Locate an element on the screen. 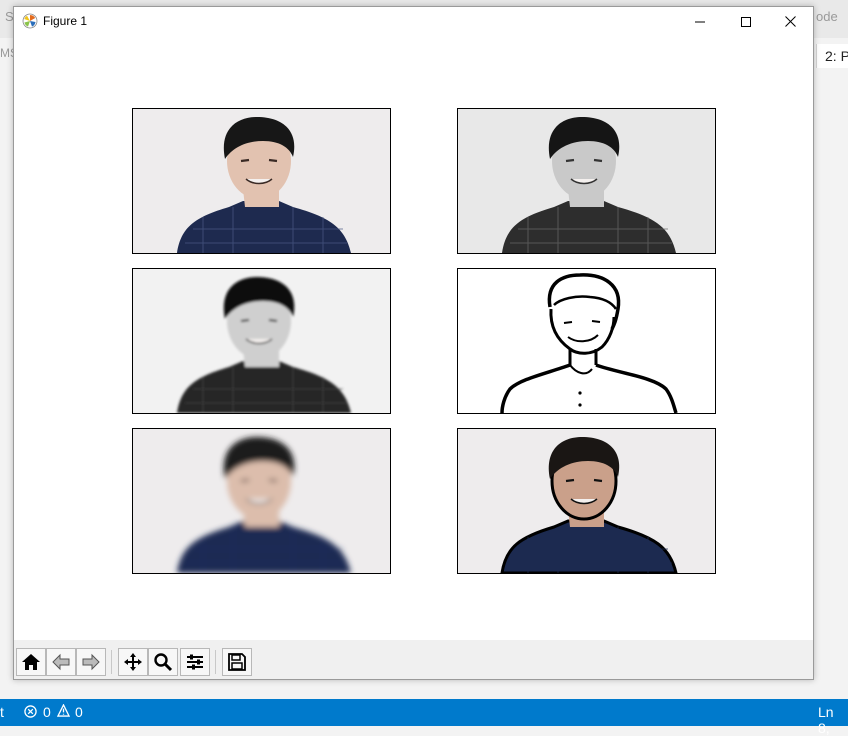 Image resolution: width=848 pixels, height=736 pixels. close-icon is located at coordinates (790, 21).